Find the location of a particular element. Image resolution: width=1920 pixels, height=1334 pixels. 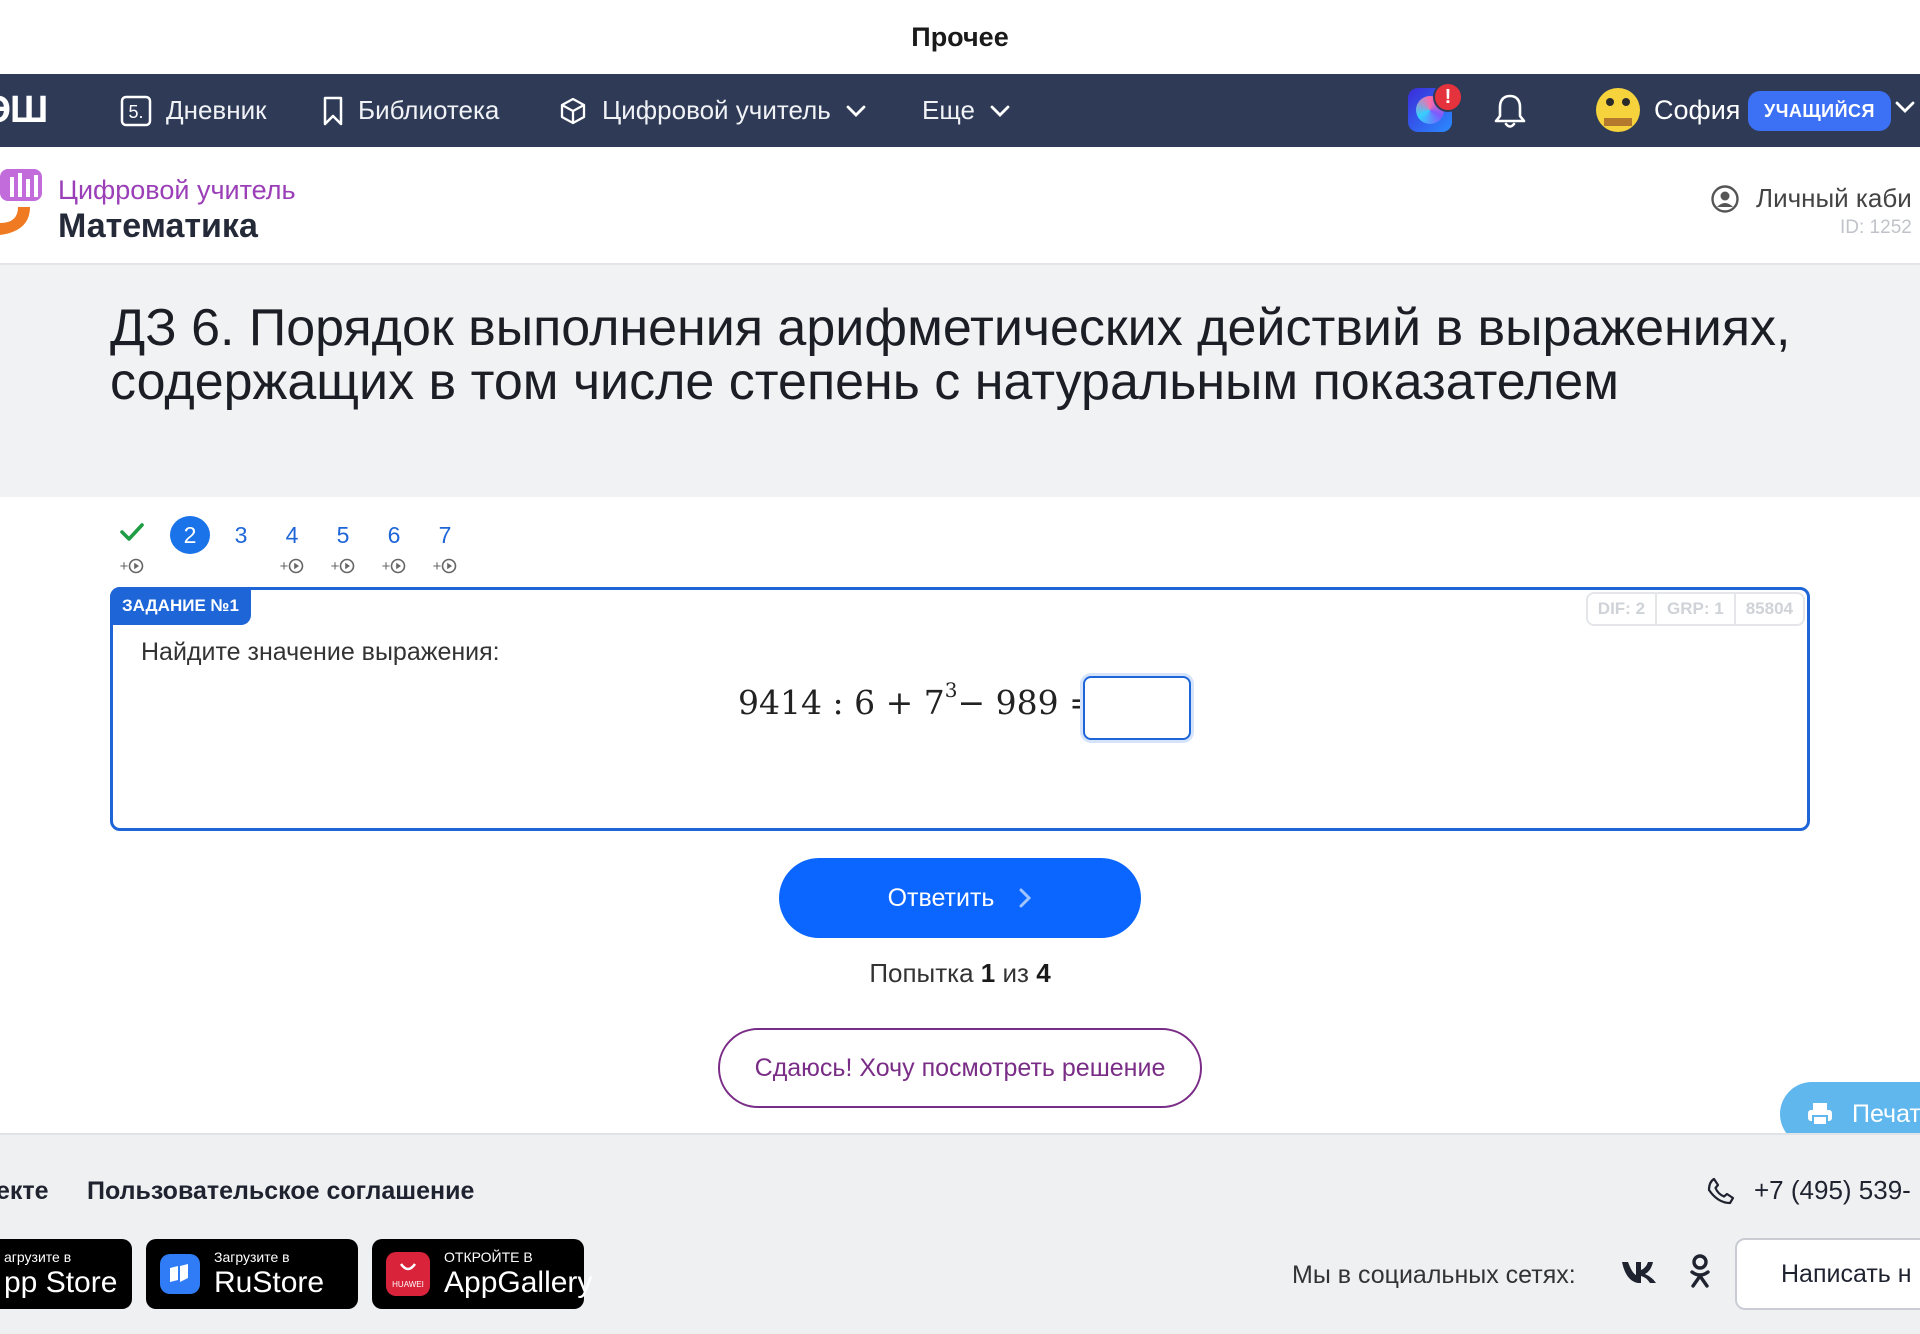

task-difficulty: DIF: 2 is located at coordinates (1621, 608).